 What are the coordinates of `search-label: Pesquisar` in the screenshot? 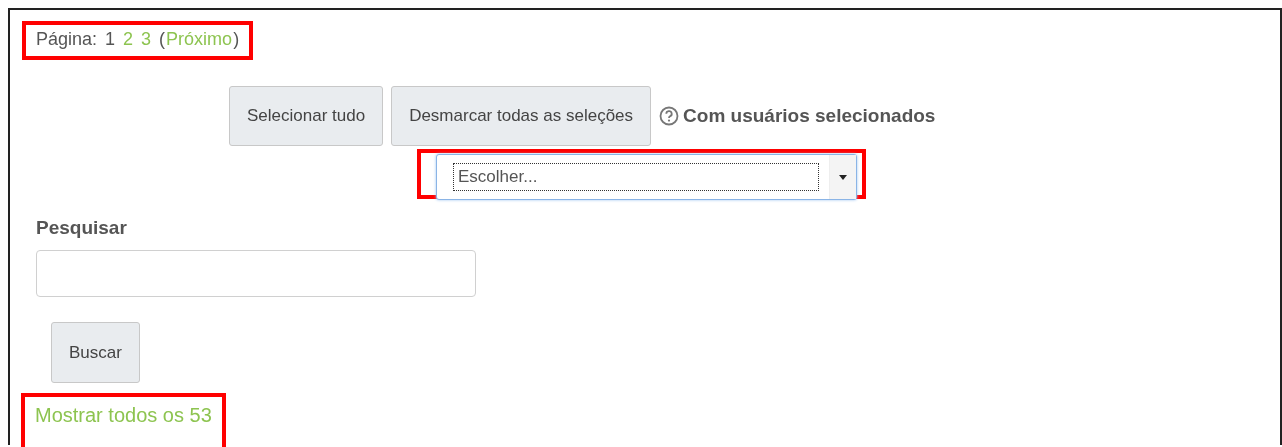 It's located at (81, 228).